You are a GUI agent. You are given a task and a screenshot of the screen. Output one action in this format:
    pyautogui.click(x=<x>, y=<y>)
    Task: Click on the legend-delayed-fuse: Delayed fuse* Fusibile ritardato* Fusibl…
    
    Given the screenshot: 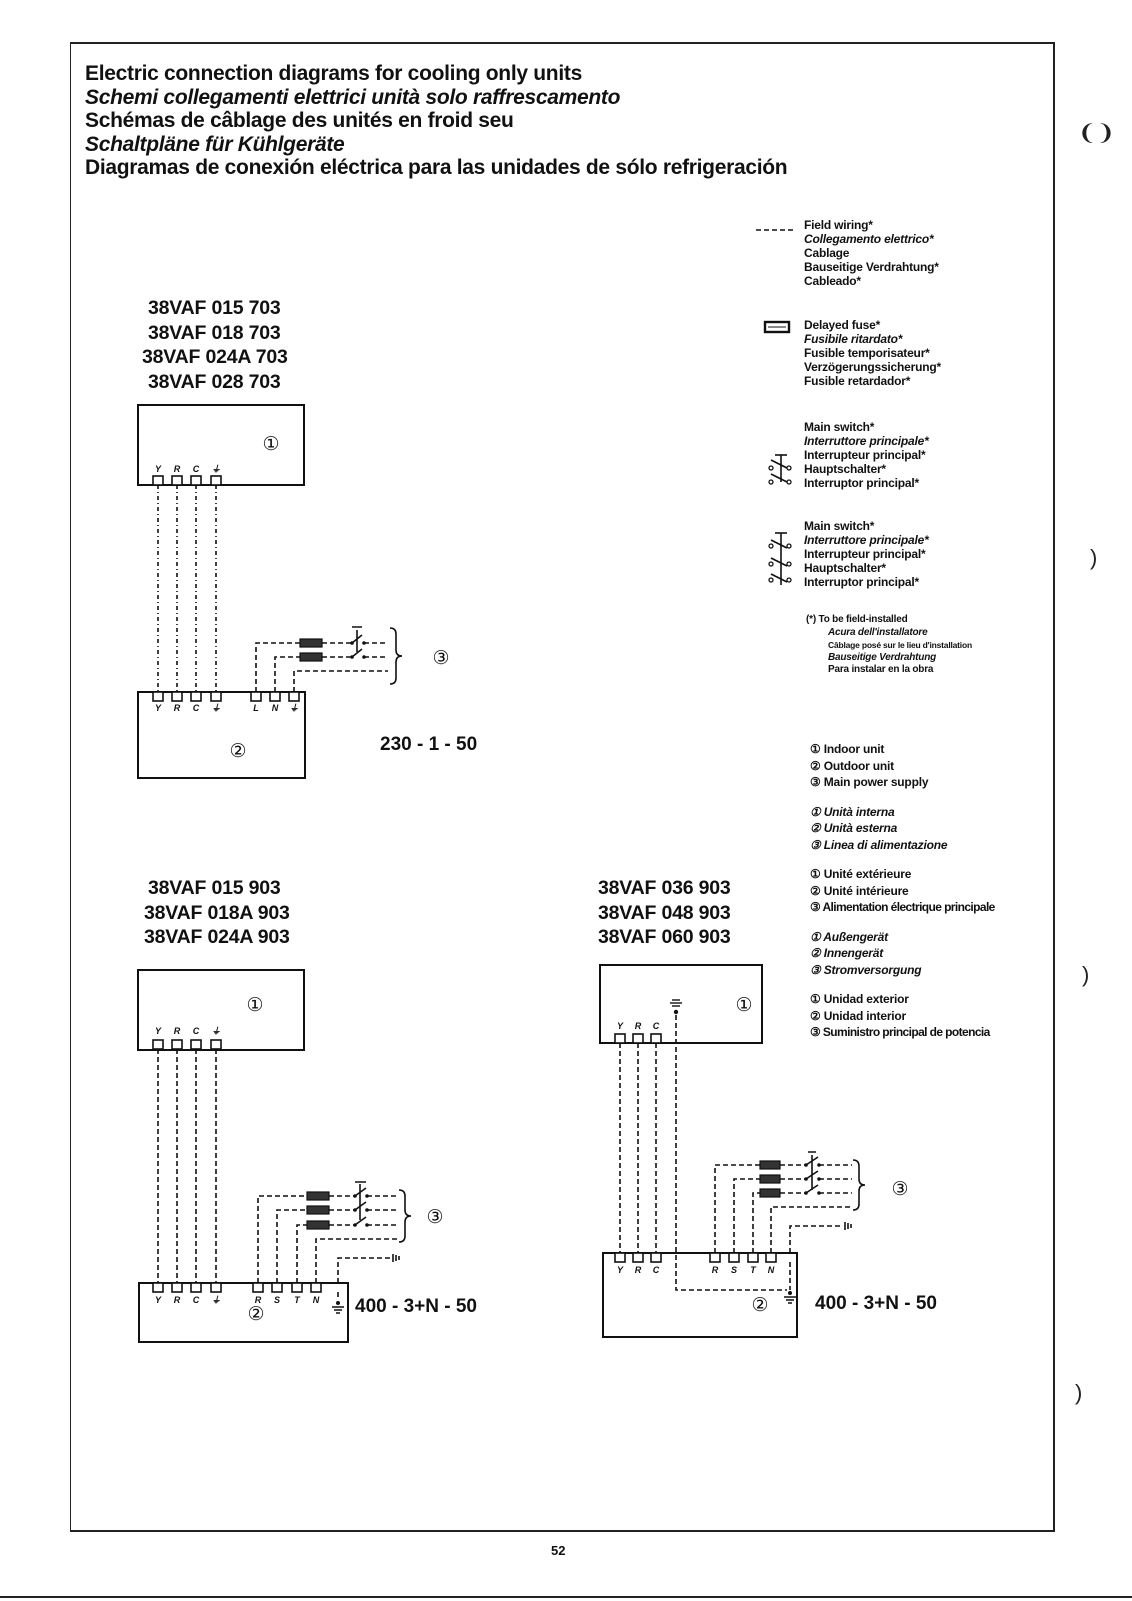 What is the action you would take?
    pyautogui.click(x=872, y=353)
    